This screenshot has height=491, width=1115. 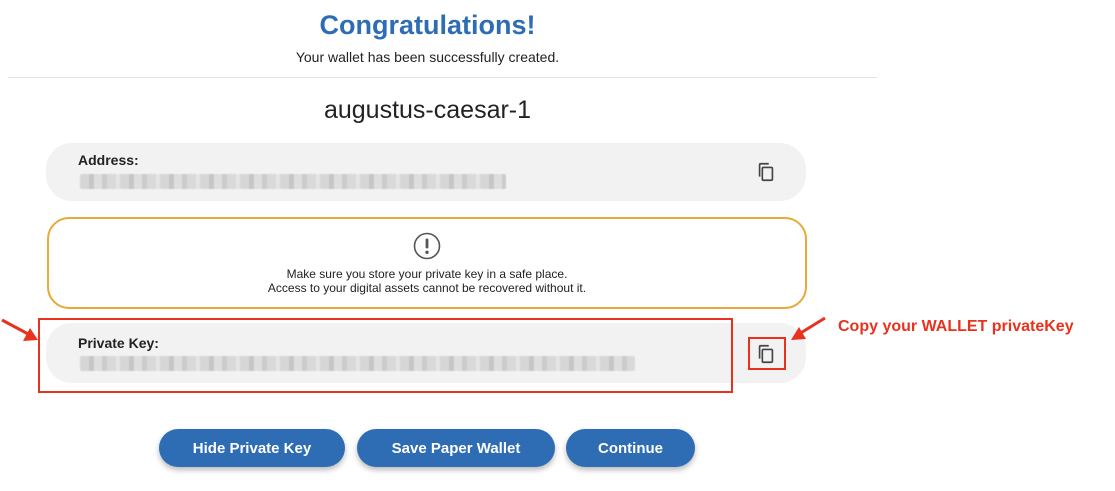 What do you see at coordinates (427, 246) in the screenshot?
I see `exclamation-circle-icon` at bounding box center [427, 246].